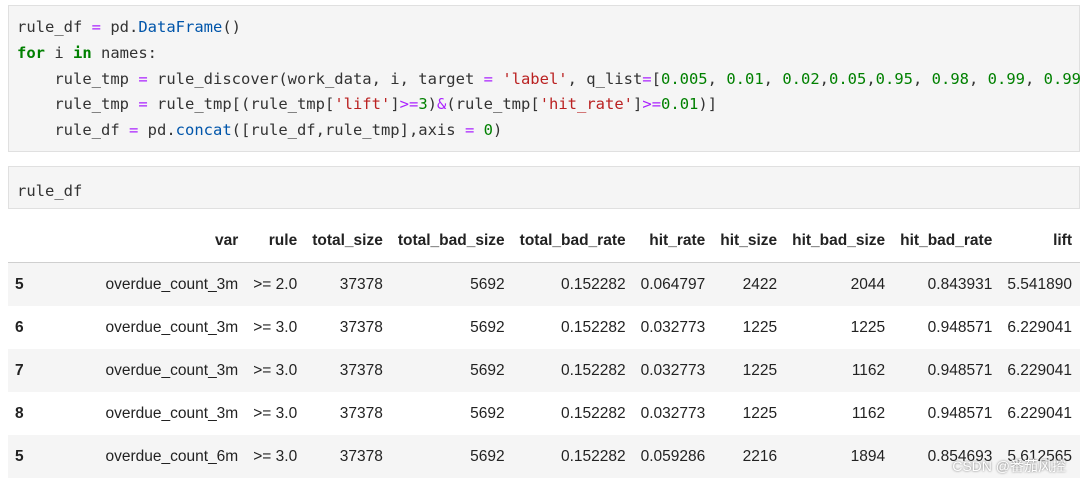  What do you see at coordinates (50, 191) in the screenshot?
I see `code-line: rule_df` at bounding box center [50, 191].